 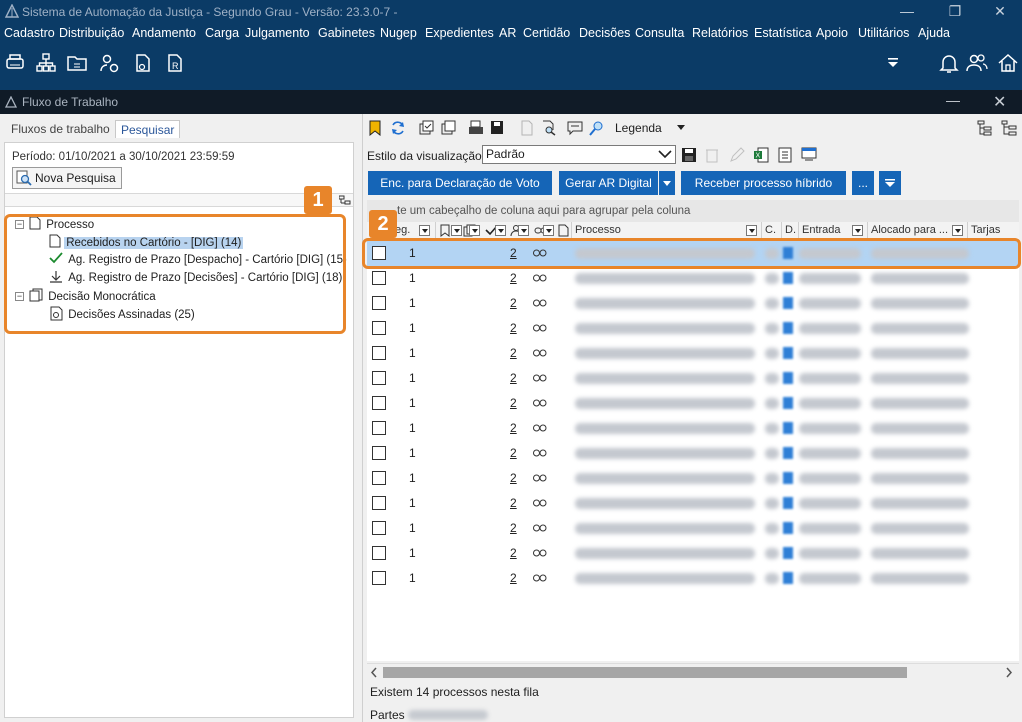 What do you see at coordinates (720, 33) in the screenshot?
I see `menu-relatorios: Relatórios` at bounding box center [720, 33].